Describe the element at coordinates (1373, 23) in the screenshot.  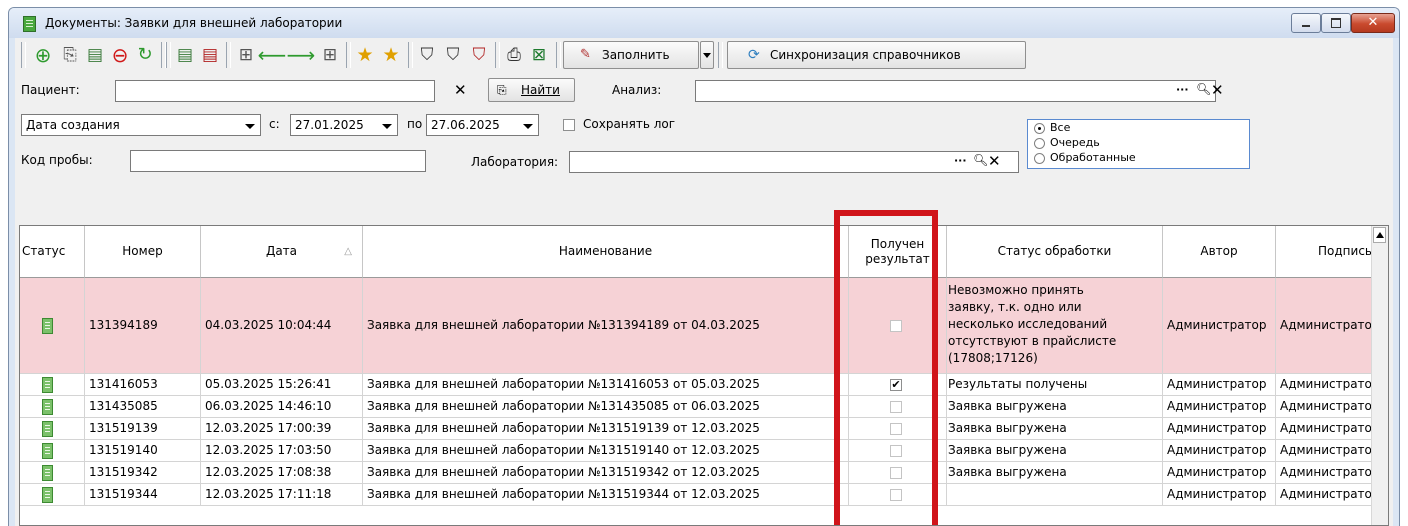
I see `close-window-button: ✕` at that location.